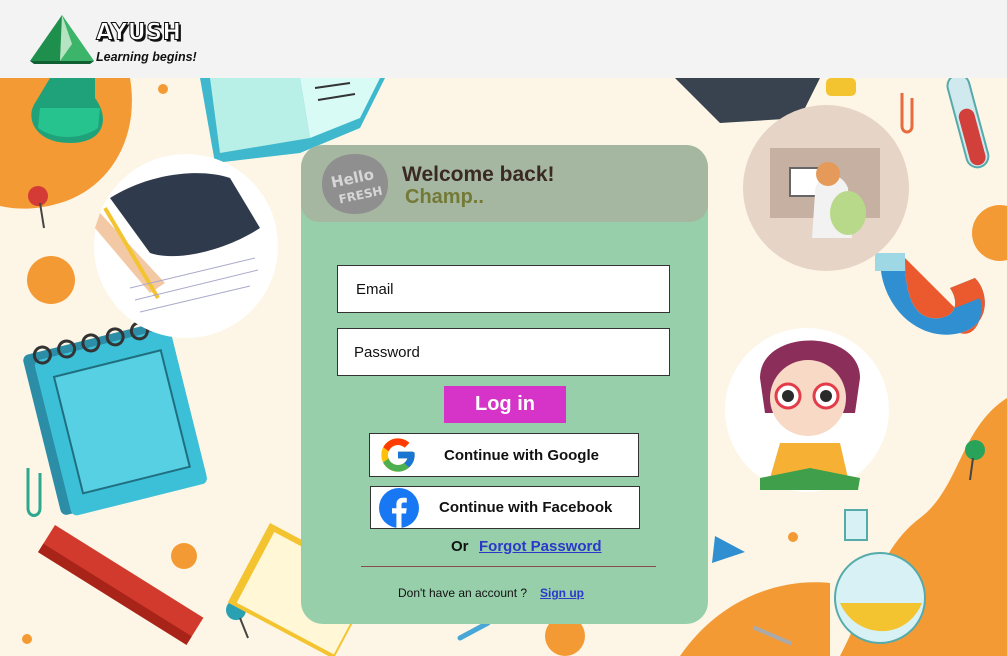 The image size is (1007, 656). Describe the element at coordinates (398, 455) in the screenshot. I see `google-icon` at that location.